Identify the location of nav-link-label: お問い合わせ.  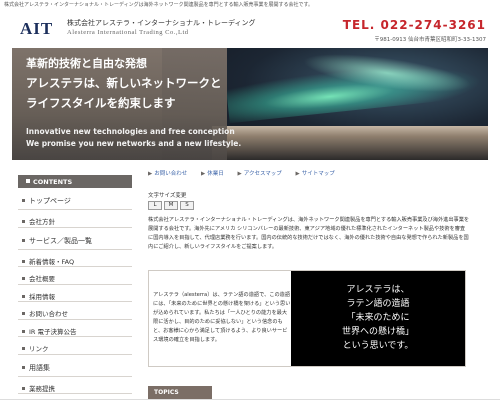
(171, 174).